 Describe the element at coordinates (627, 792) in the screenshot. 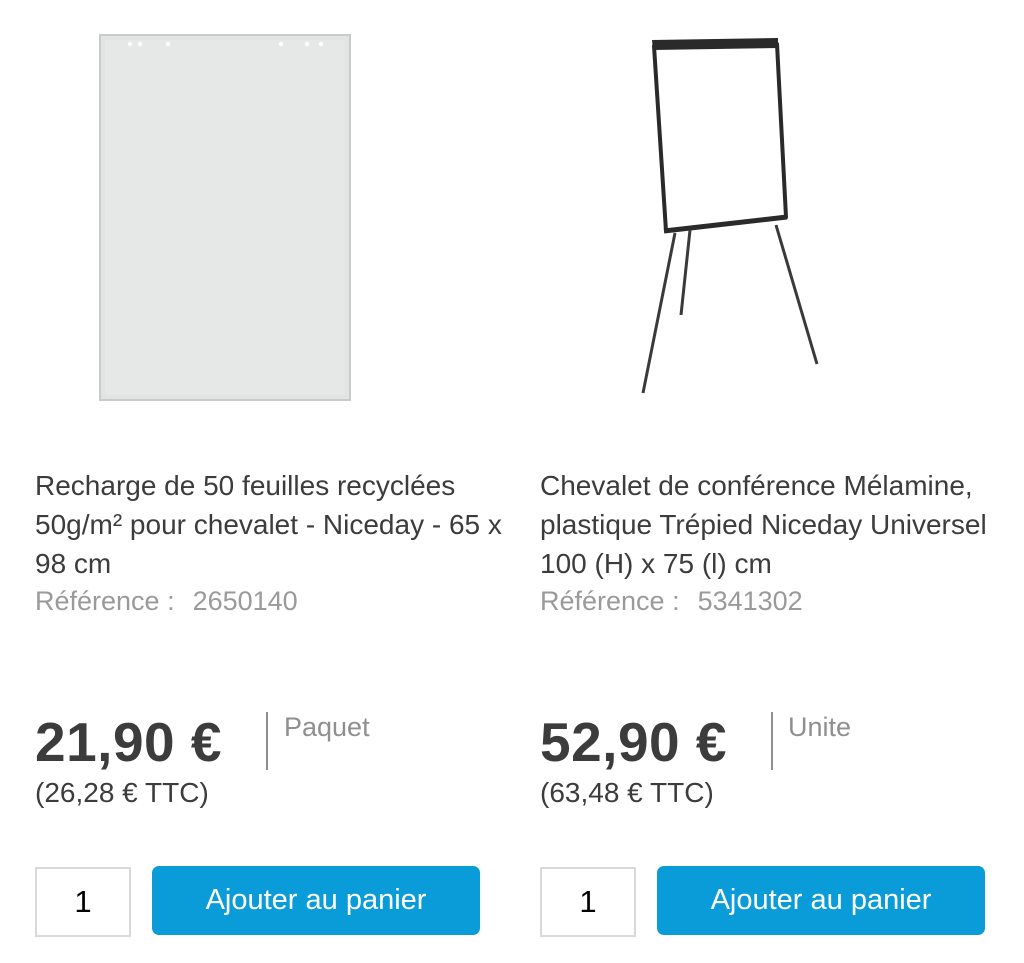

I see `price-ttc: (63,48 € TTC)` at that location.